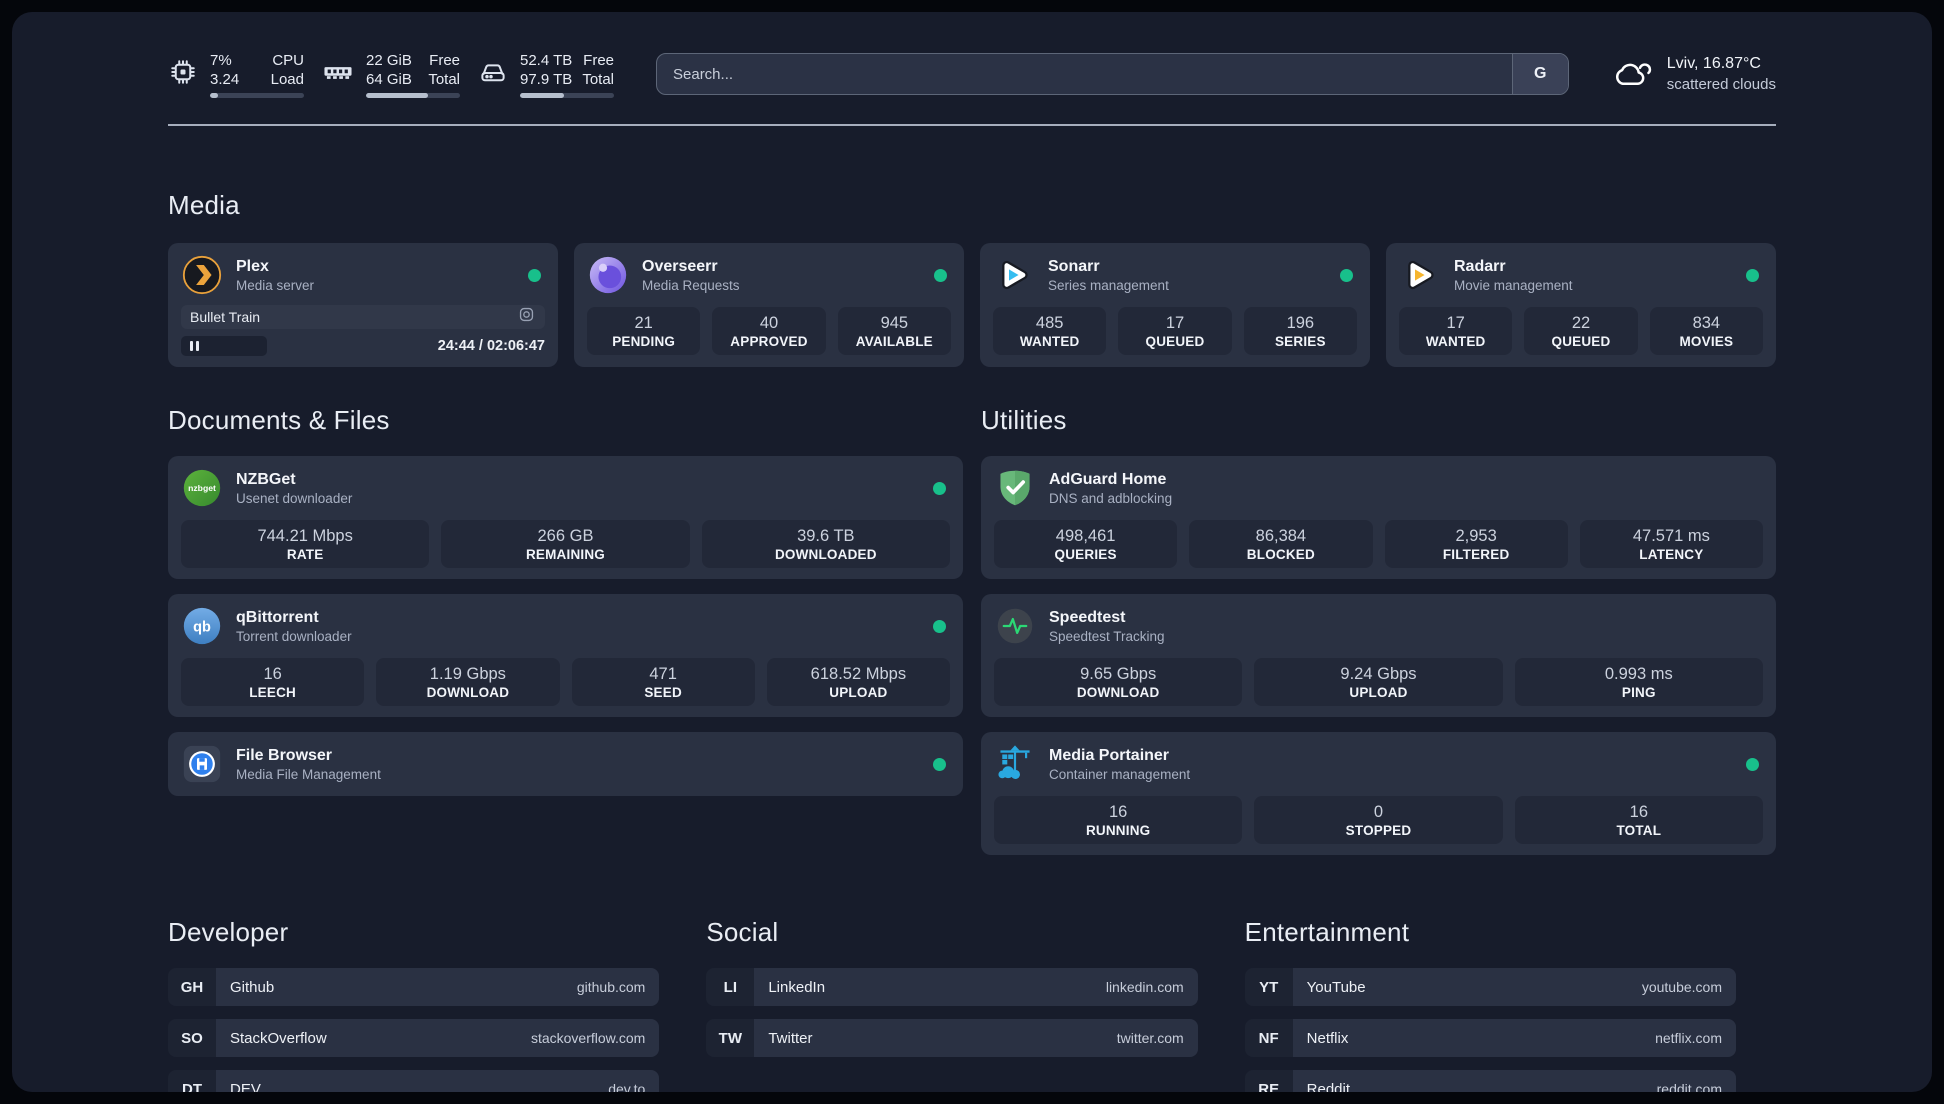 The width and height of the screenshot is (1944, 1104). Describe the element at coordinates (1490, 1038) in the screenshot. I see `link-netflix: NF Netflix netflix.com` at that location.